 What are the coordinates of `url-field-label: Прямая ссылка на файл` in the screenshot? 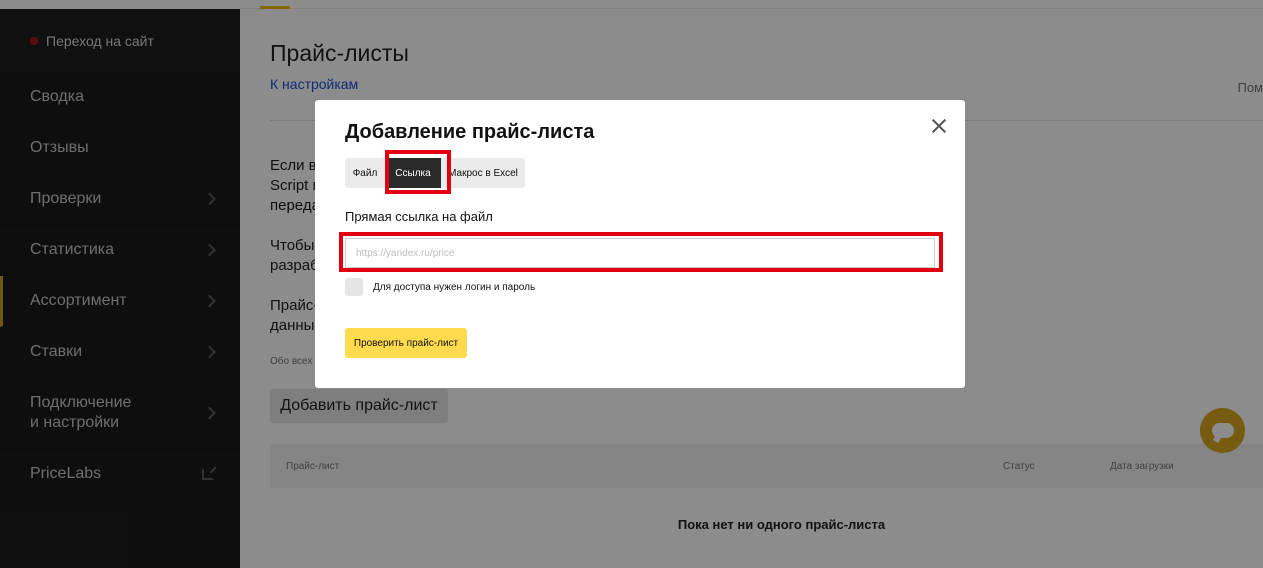 It's located at (419, 216).